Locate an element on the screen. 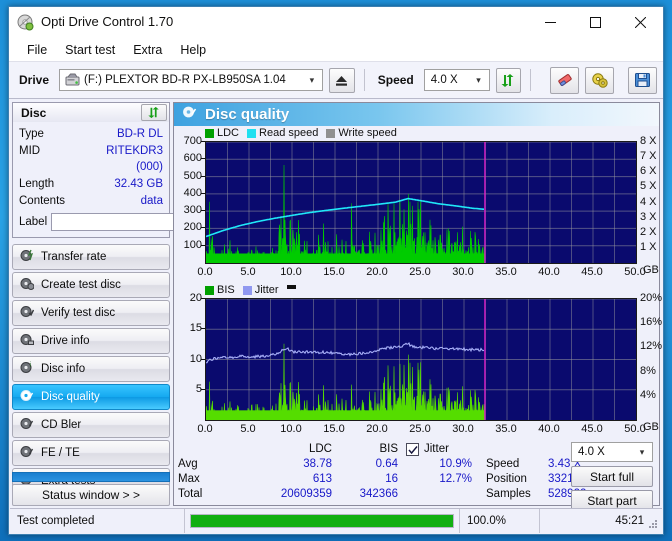 The width and height of the screenshot is (672, 541). disc-row-type: Type BD-R DL is located at coordinates (91, 134).